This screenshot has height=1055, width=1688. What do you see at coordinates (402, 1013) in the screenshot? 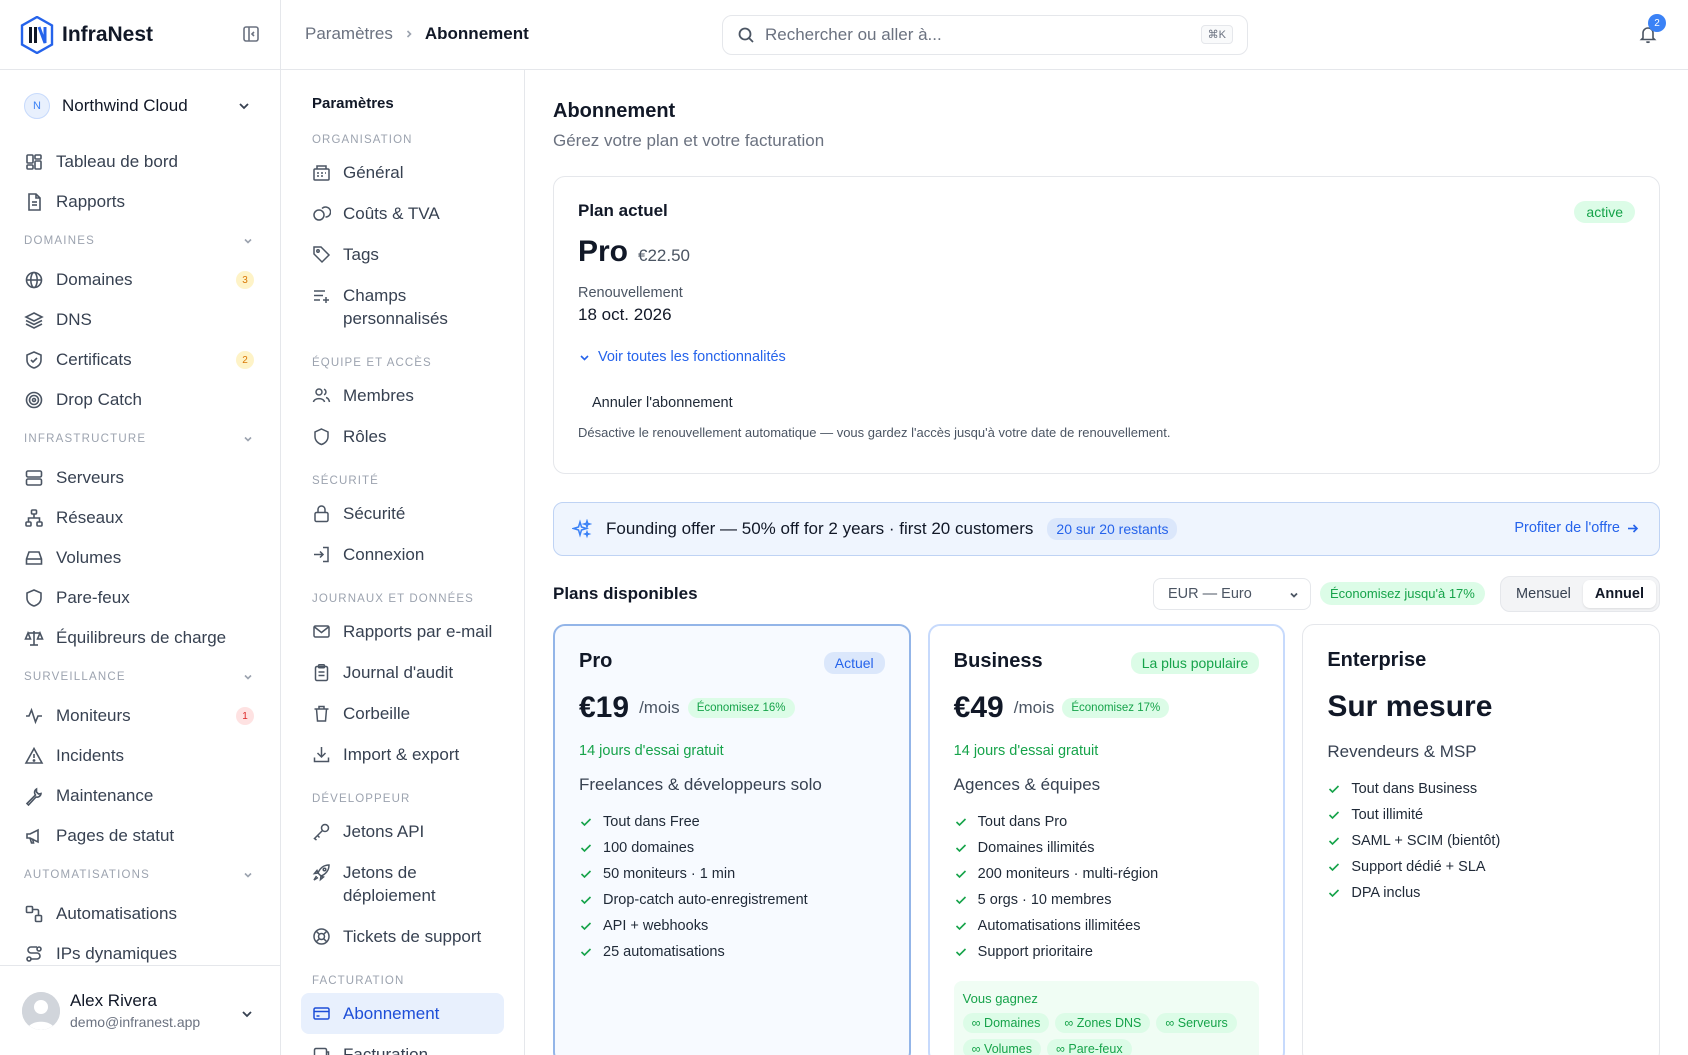
I see `settings-item-subscription: Abonnement` at bounding box center [402, 1013].